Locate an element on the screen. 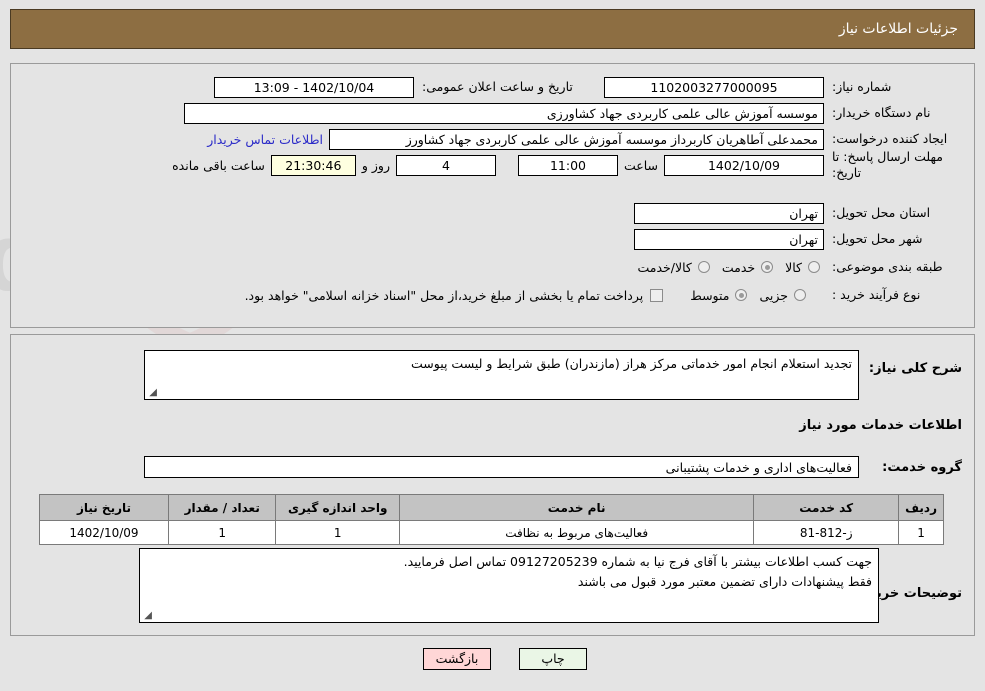  days-value: 4 is located at coordinates (445, 165).